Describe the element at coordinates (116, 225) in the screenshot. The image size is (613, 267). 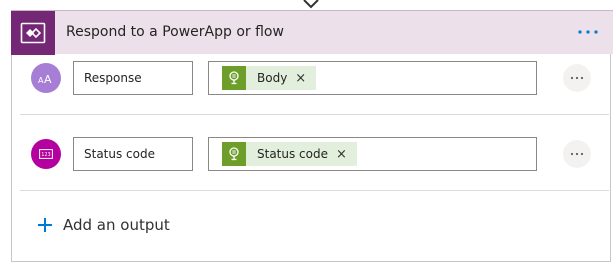
I see `add-output-label: Add an output` at that location.